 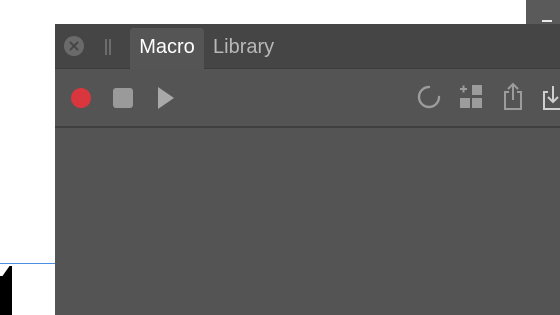 I want to click on add-grid-icon, so click(x=471, y=97).